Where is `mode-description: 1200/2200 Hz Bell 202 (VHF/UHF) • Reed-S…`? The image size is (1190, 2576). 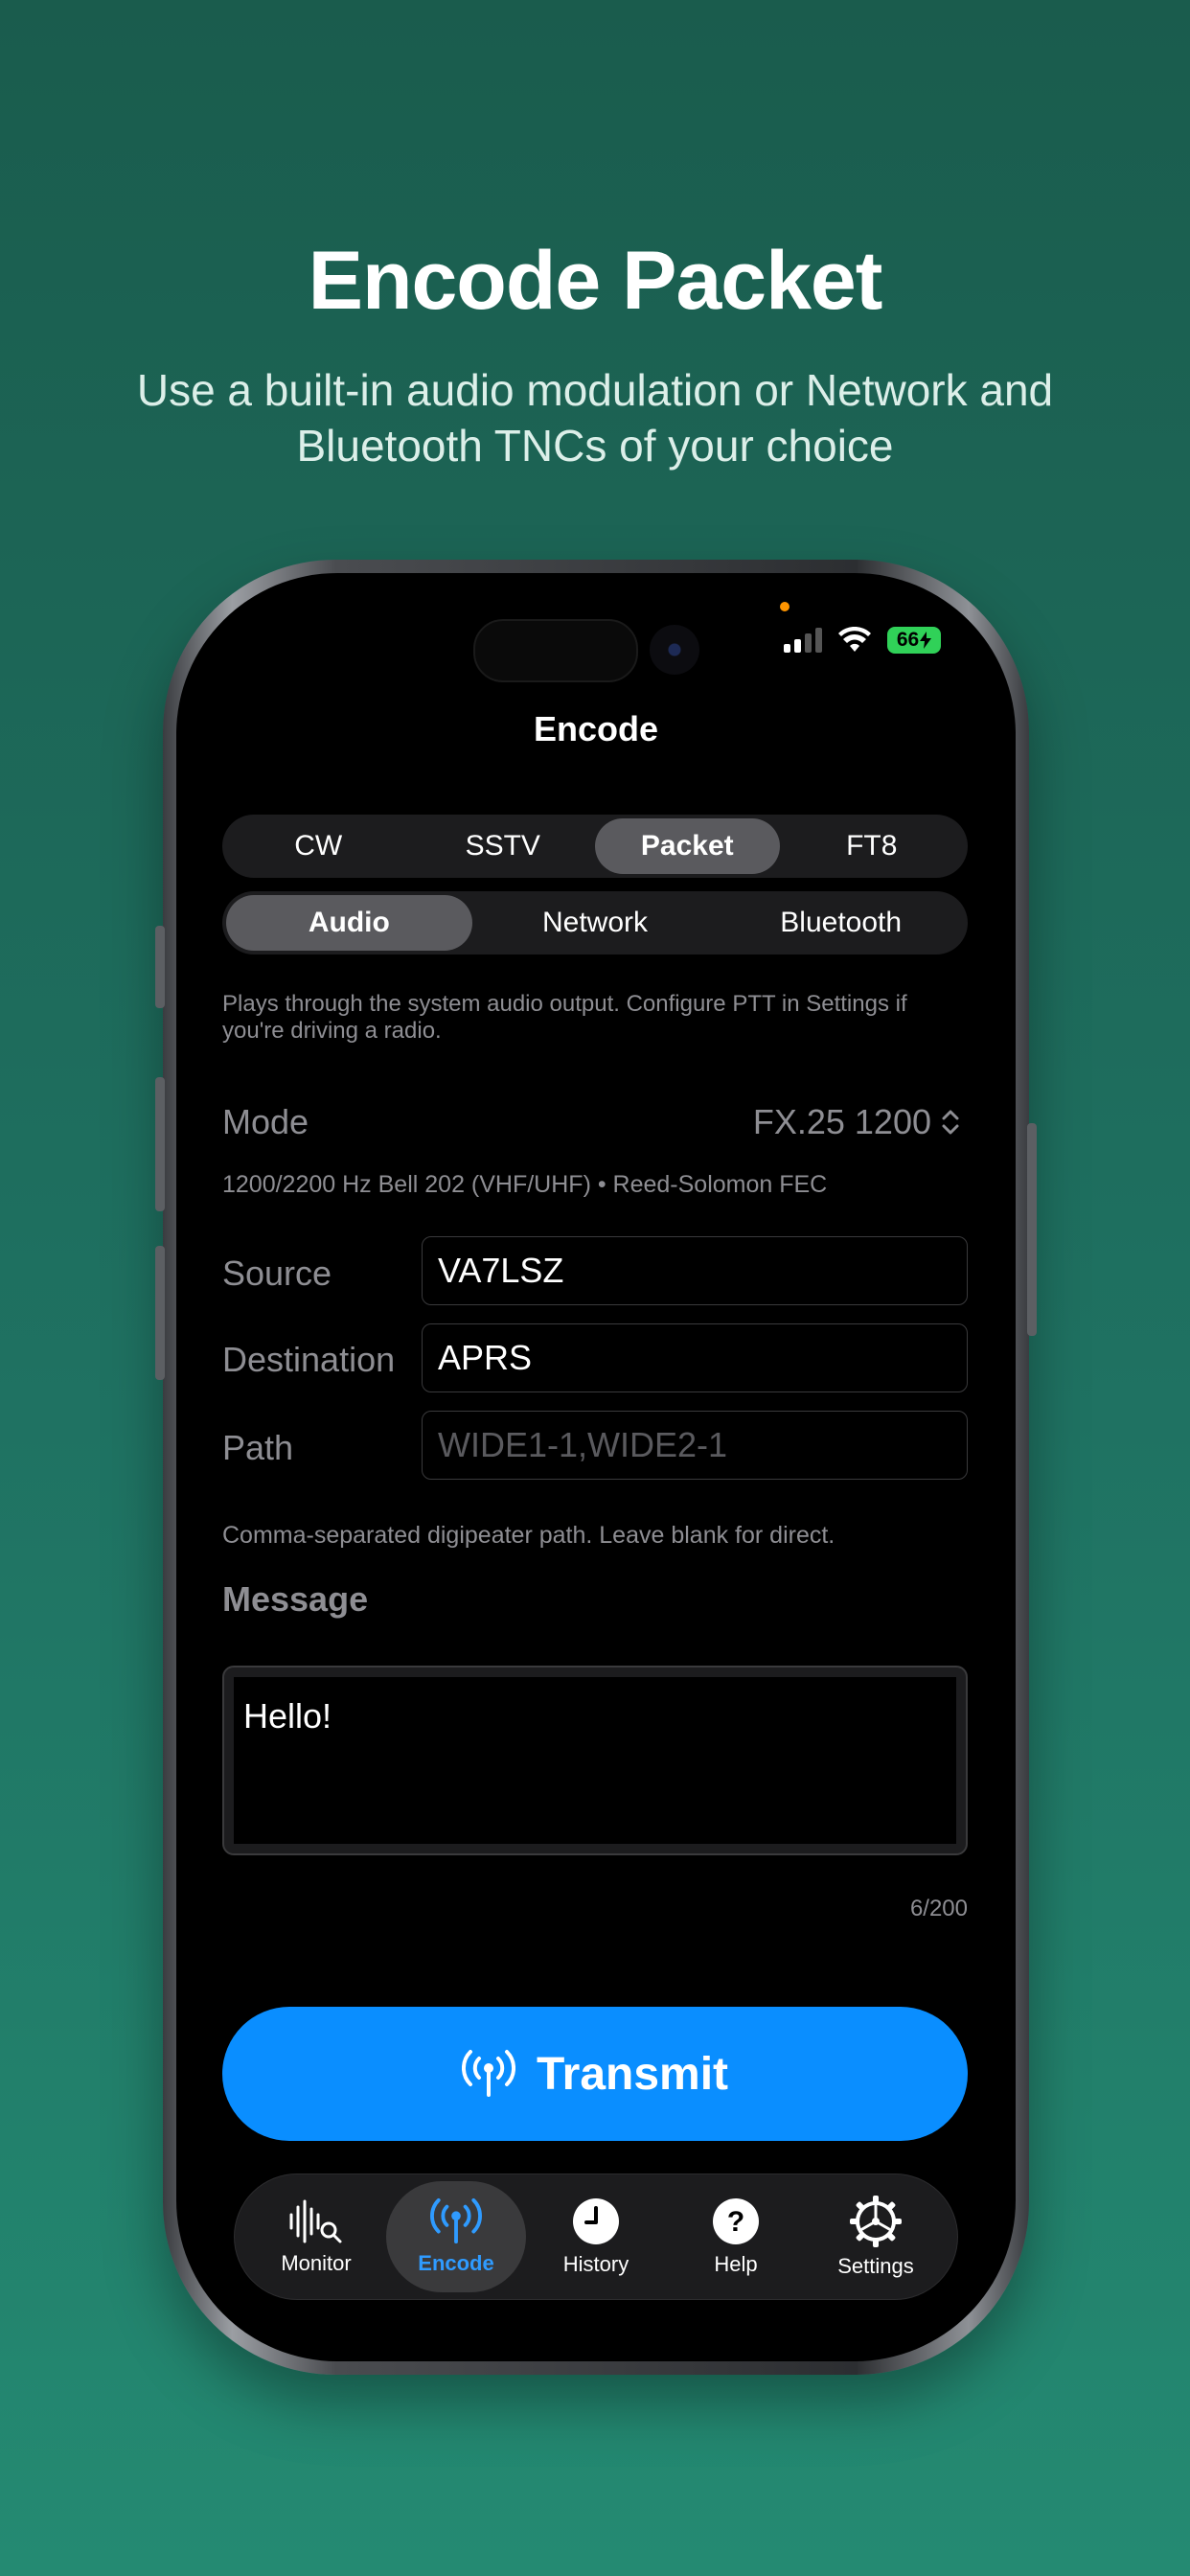 mode-description: 1200/2200 Hz Bell 202 (VHF/UHF) • Reed-S… is located at coordinates (525, 1184).